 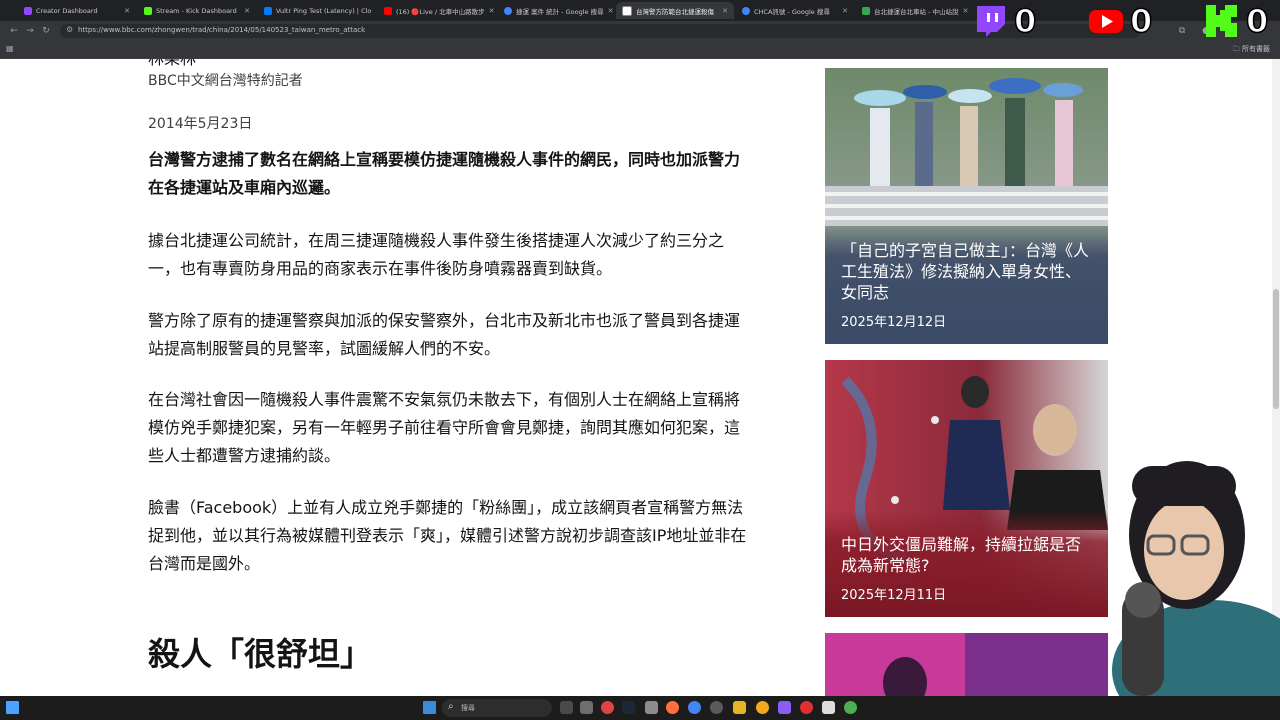 I want to click on related-story-card, so click(x=966, y=664).